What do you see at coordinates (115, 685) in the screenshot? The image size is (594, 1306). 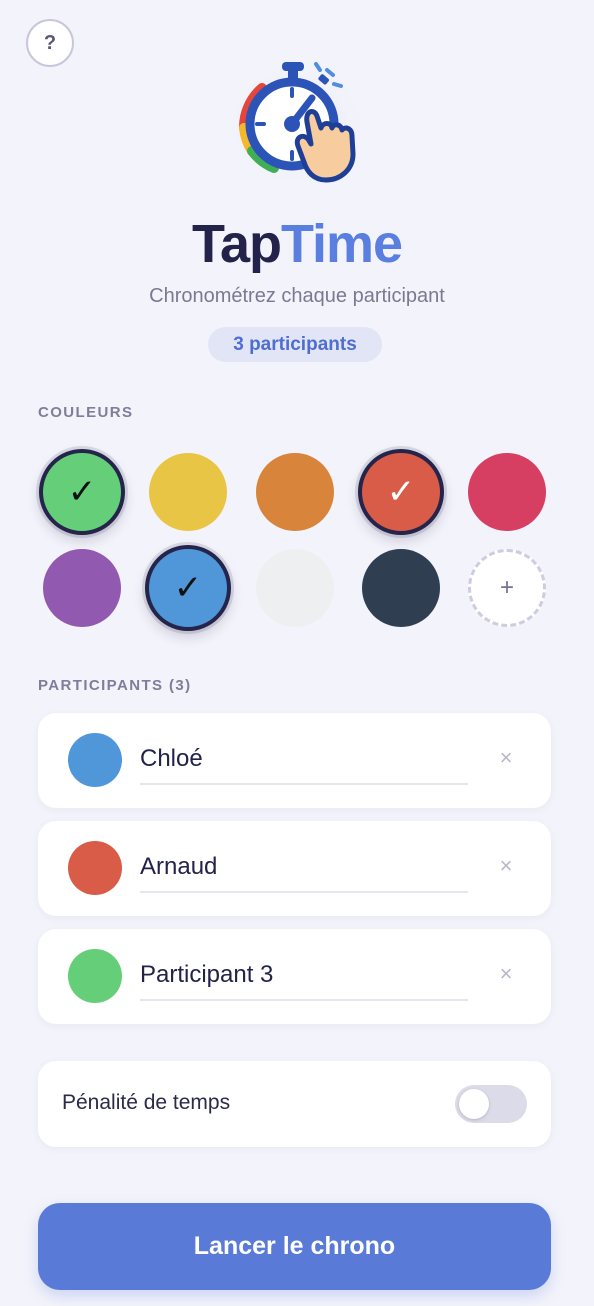 I see `participants-section-label: PARTICIPANTS (3)` at bounding box center [115, 685].